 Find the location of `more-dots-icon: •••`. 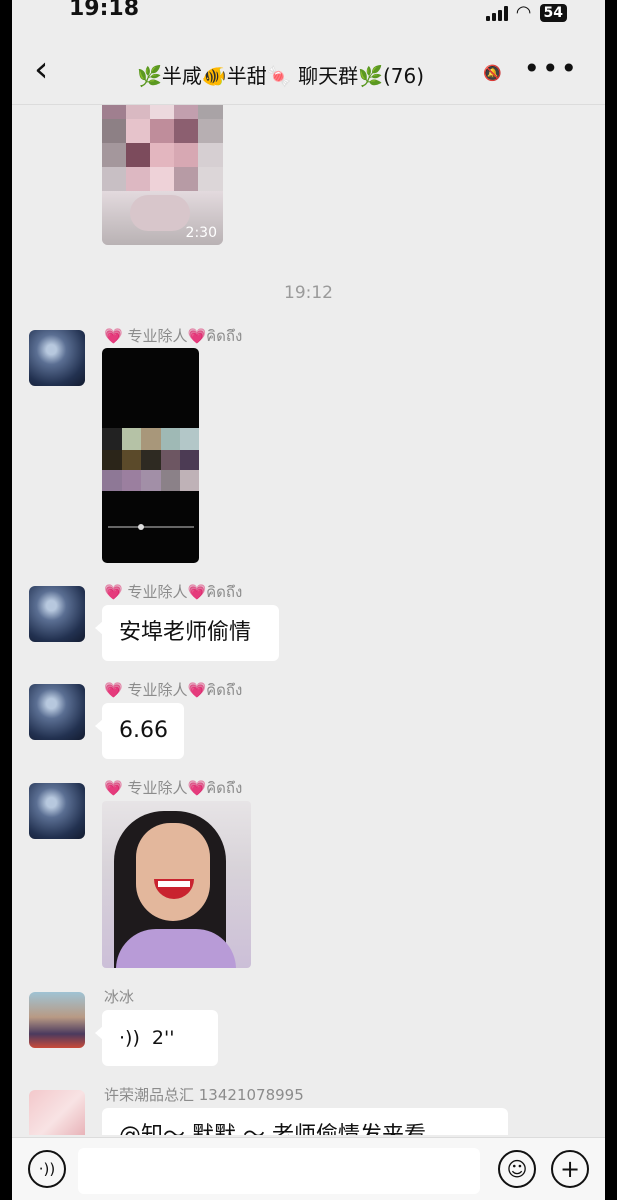

more-dots-icon: ••• is located at coordinates (551, 68).